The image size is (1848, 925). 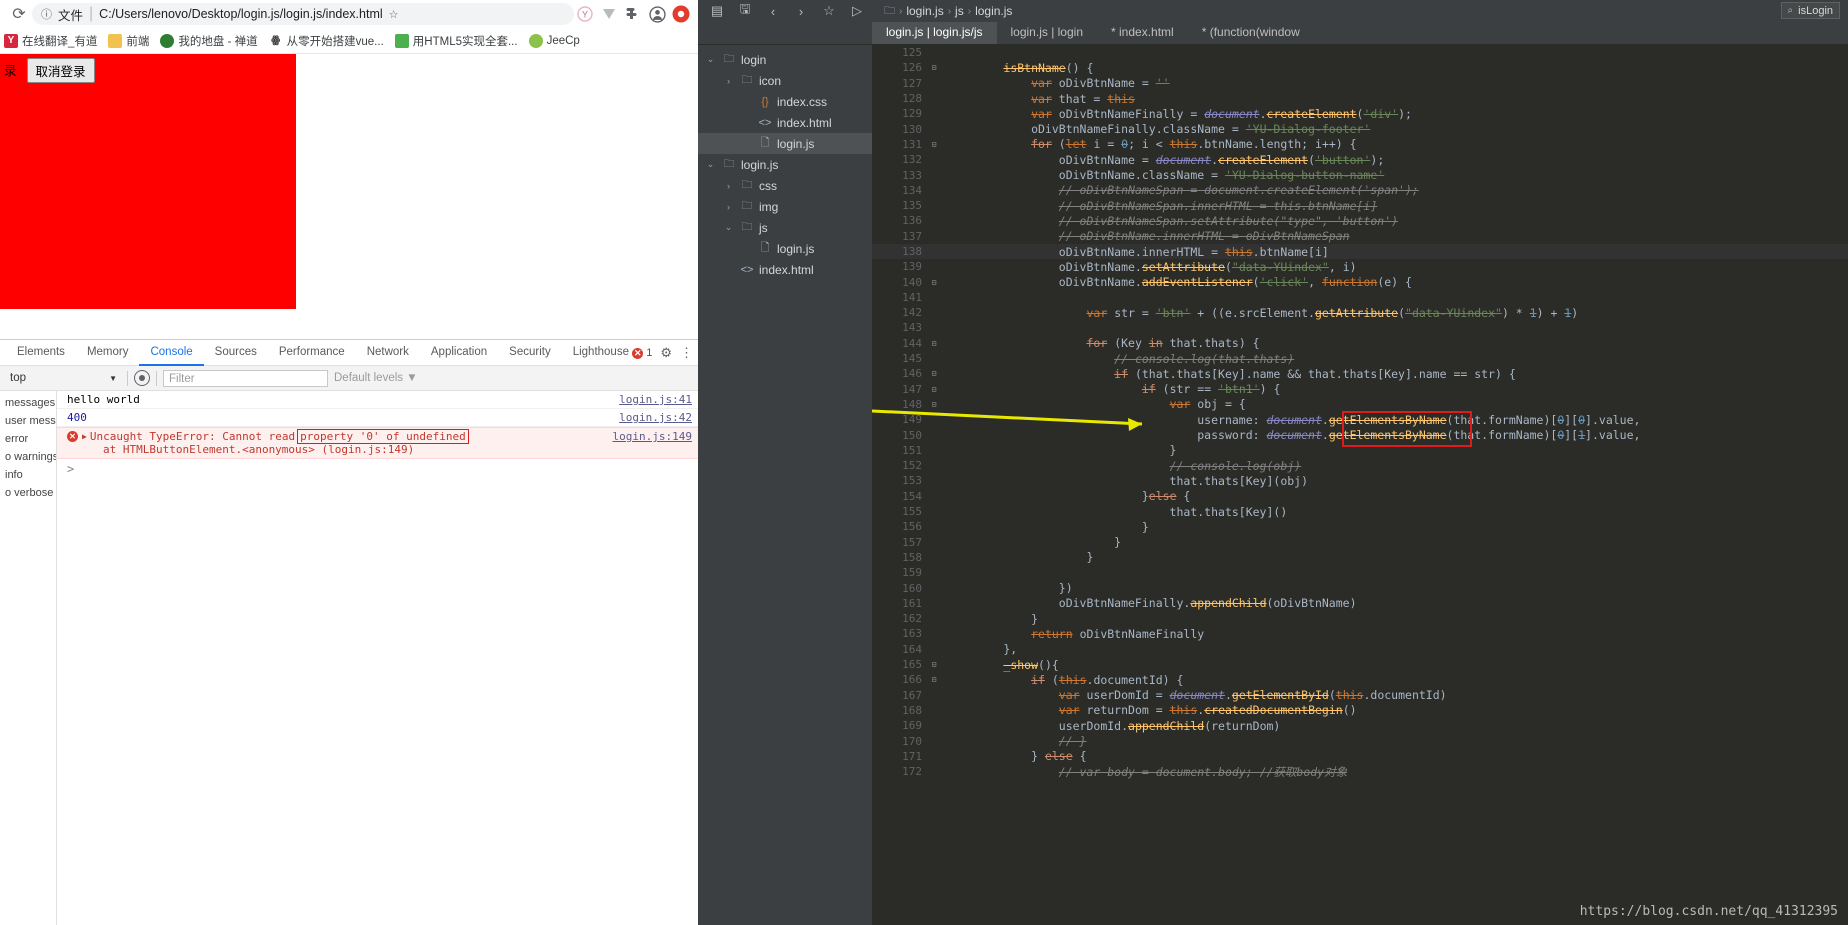 What do you see at coordinates (900, 220) in the screenshot?
I see `line-number: 136` at bounding box center [900, 220].